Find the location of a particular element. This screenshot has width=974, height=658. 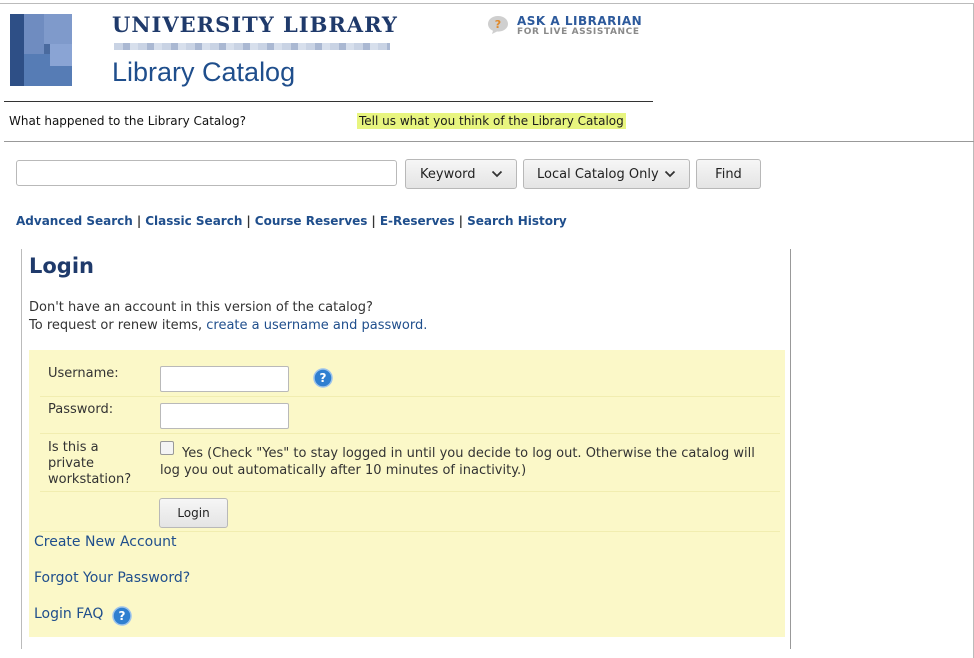

content-panel-border-left is located at coordinates (21, 449).